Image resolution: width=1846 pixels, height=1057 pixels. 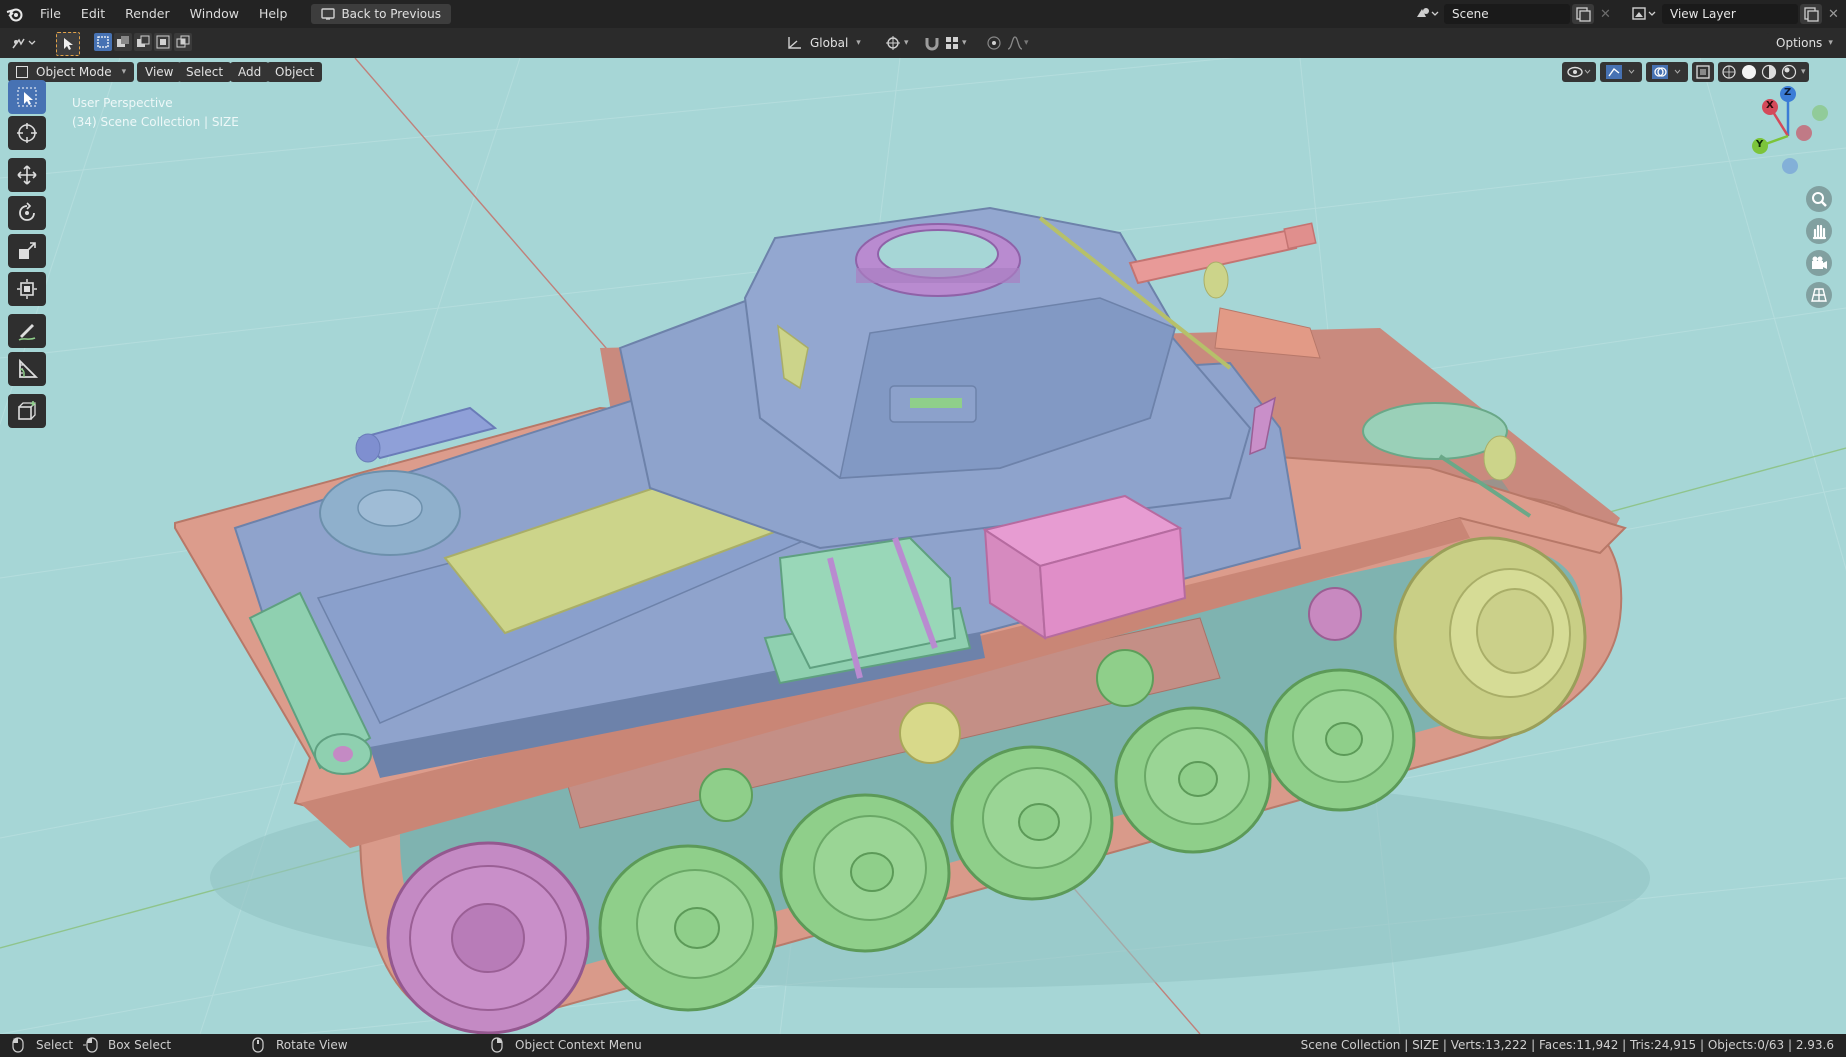 What do you see at coordinates (829, 43) in the screenshot?
I see `orientation-label: Global` at bounding box center [829, 43].